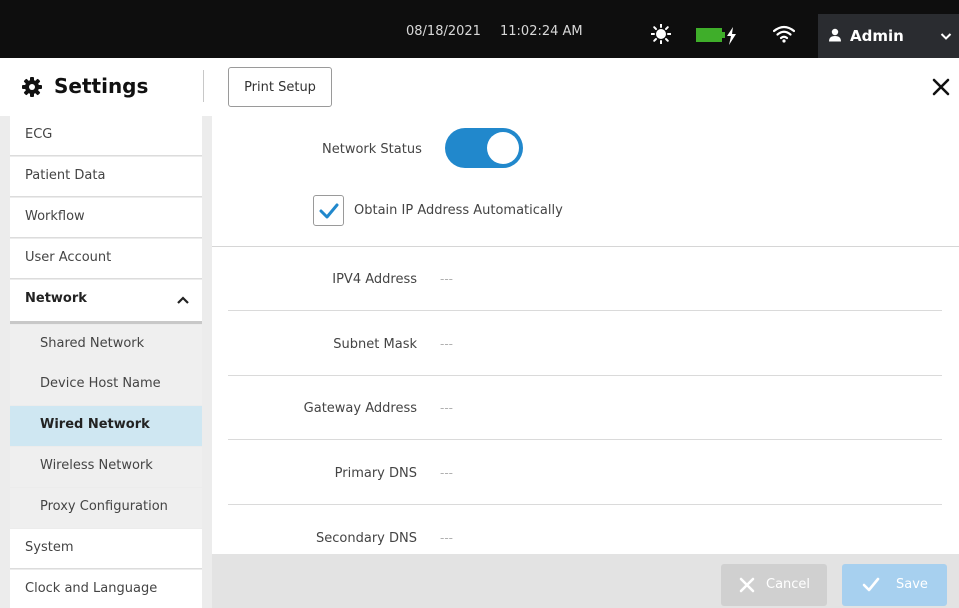 The image size is (959, 608). I want to click on sidebar-item-label: ECG, so click(39, 134).